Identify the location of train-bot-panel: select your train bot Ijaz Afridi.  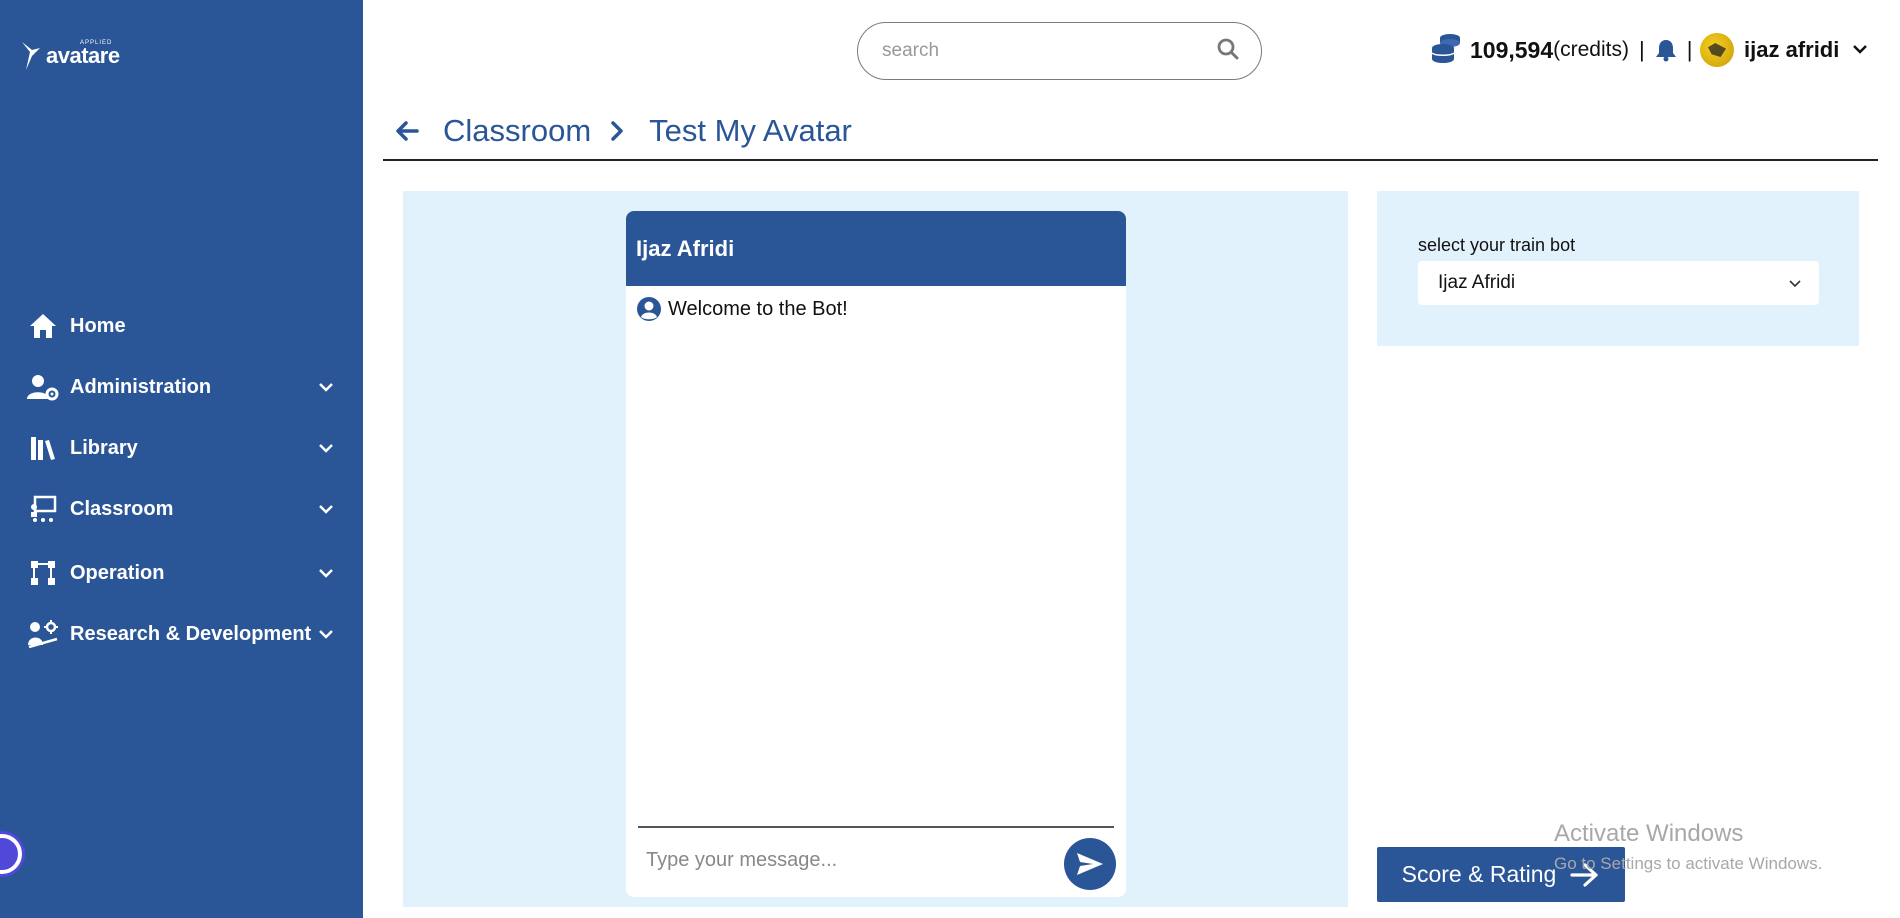
(1618, 268).